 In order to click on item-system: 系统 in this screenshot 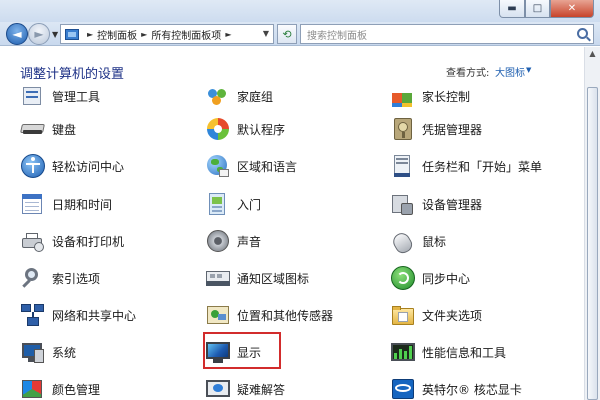, I will do `click(48, 352)`.